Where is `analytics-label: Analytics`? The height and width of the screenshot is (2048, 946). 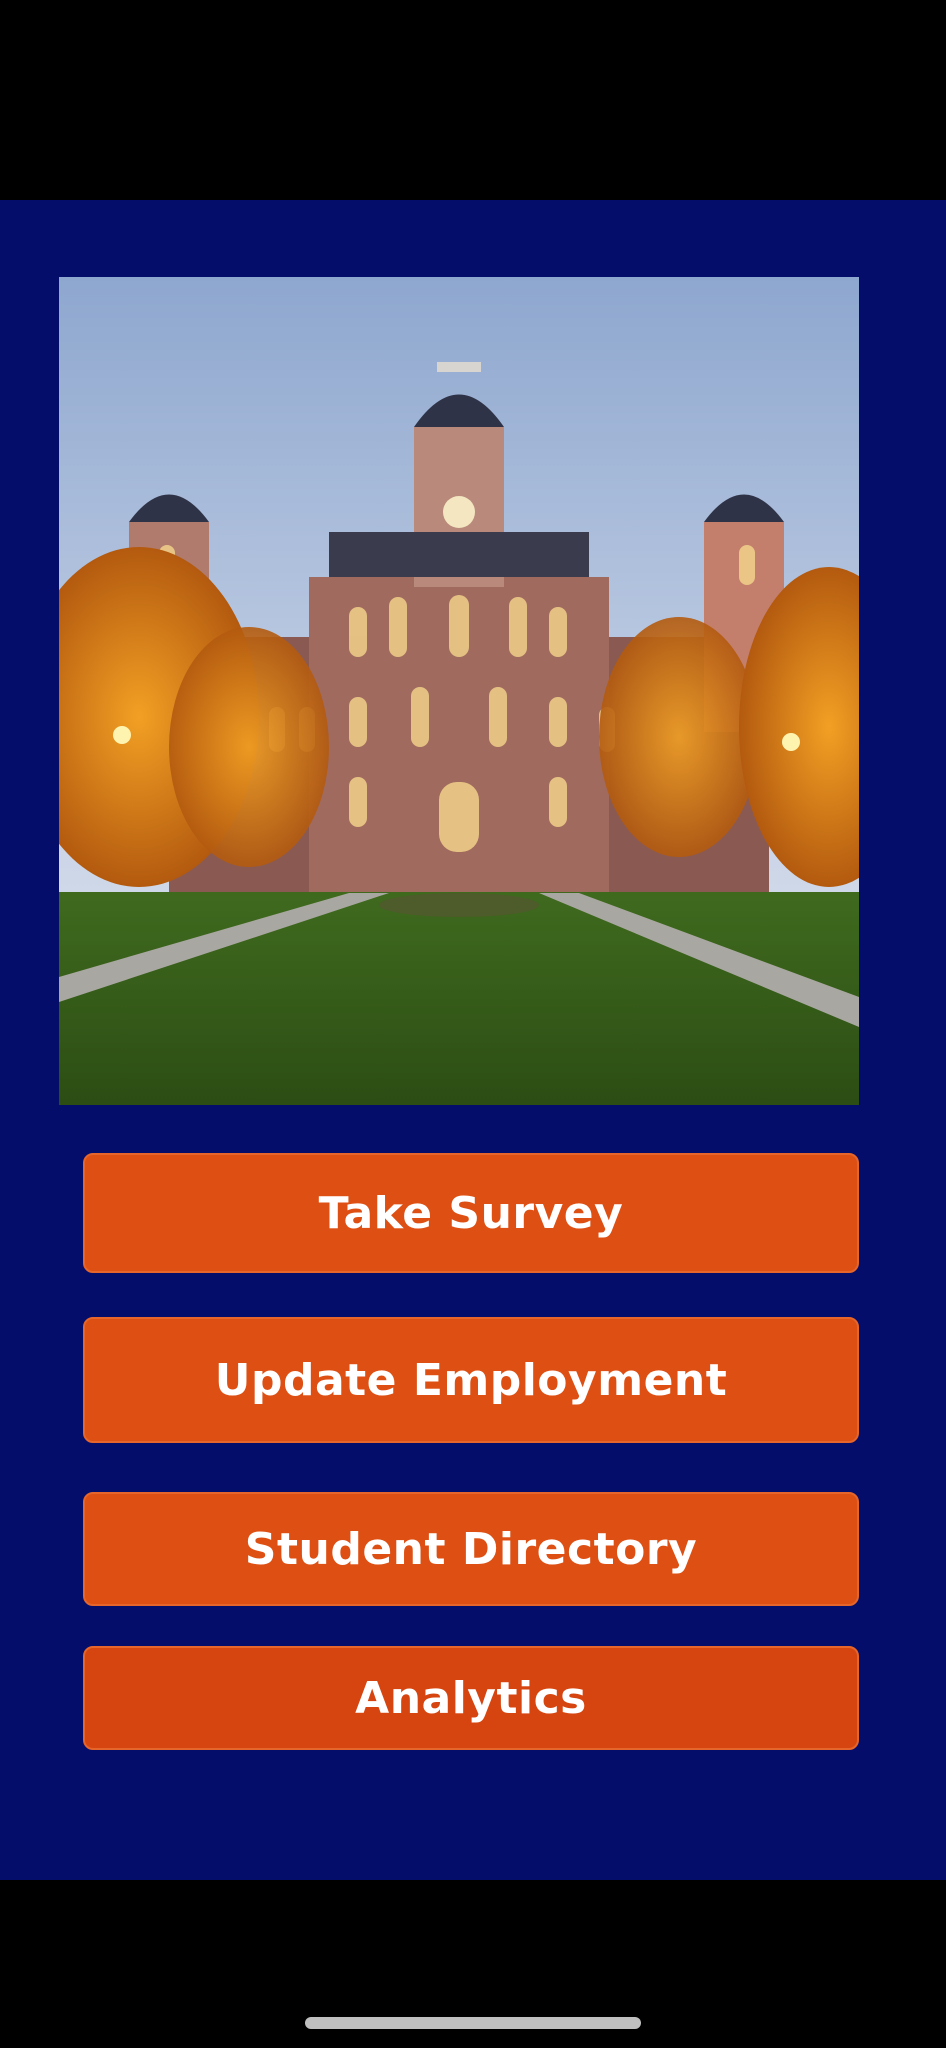
analytics-label: Analytics is located at coordinates (471, 1698).